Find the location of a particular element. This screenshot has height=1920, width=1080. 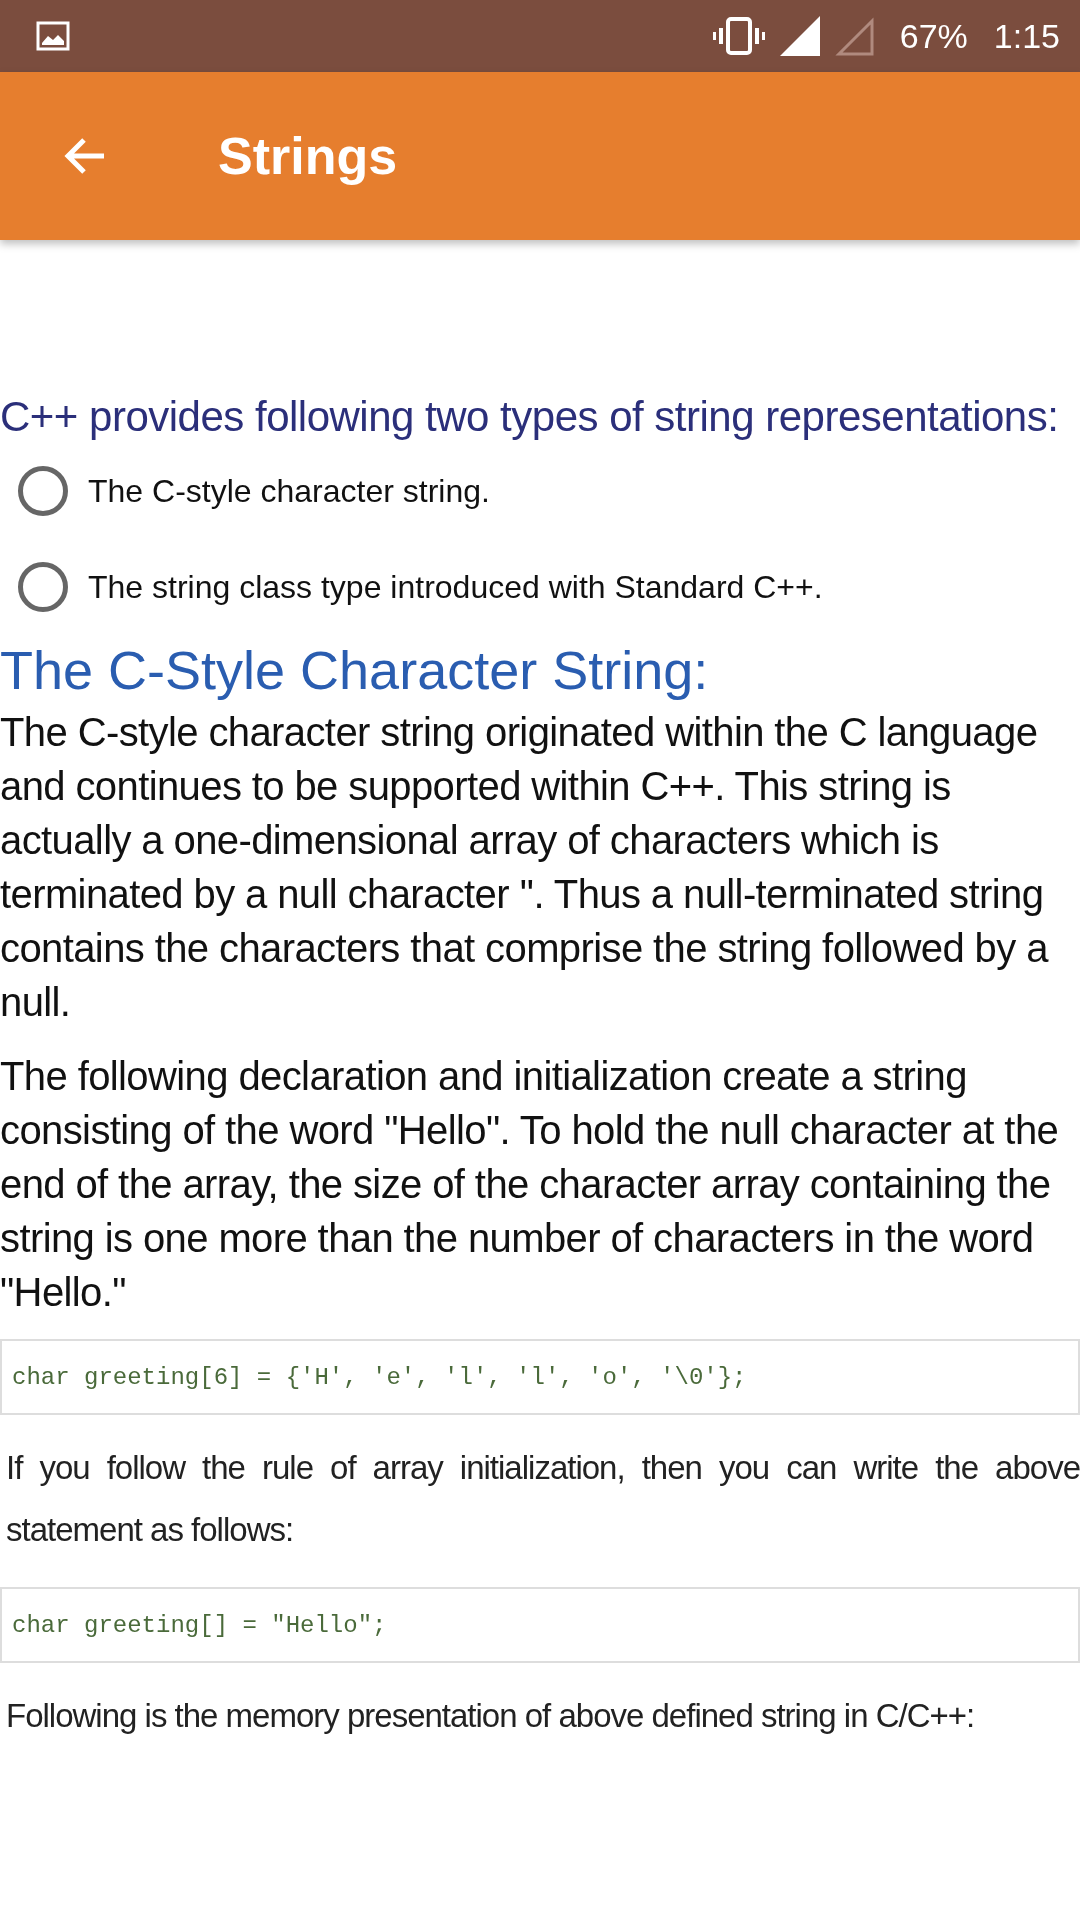

image-icon is located at coordinates (53, 36).